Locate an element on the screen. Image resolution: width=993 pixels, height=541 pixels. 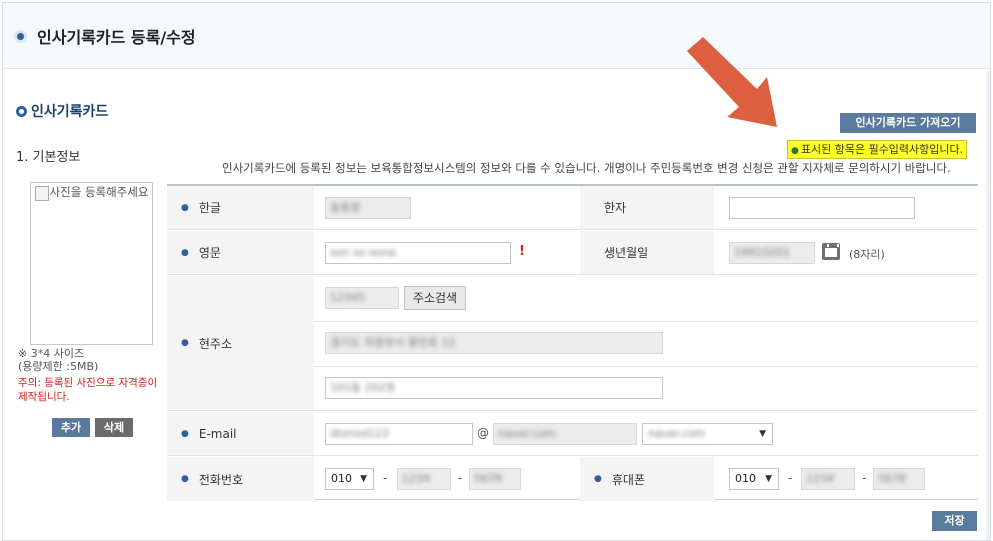
english-name-input: son so eona is located at coordinates (418, 253).